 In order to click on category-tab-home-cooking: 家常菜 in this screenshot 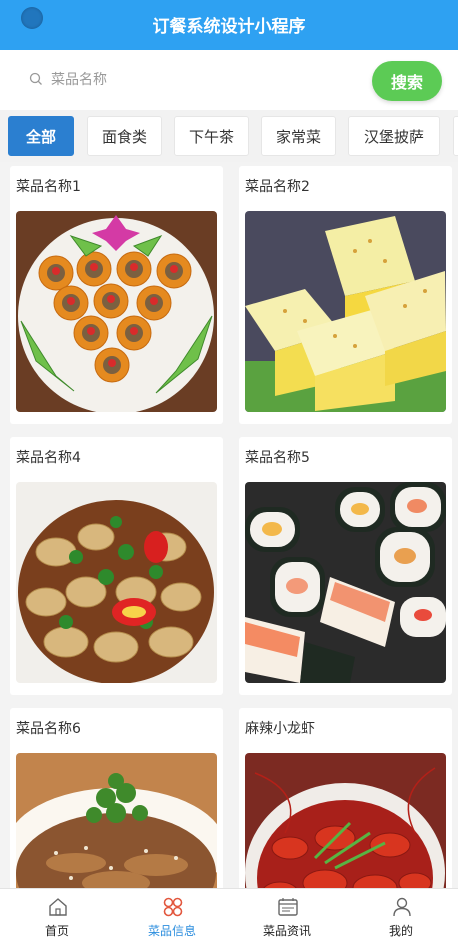, I will do `click(298, 136)`.